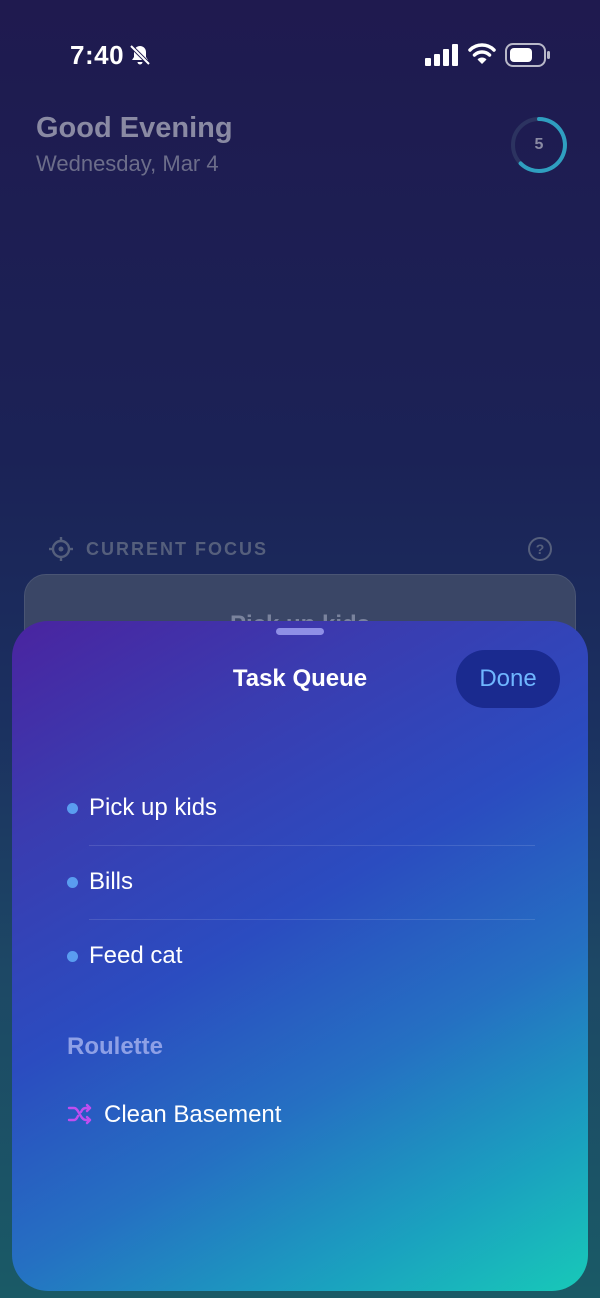 The height and width of the screenshot is (1298, 600). What do you see at coordinates (193, 1114) in the screenshot?
I see `roulette-label: Clean Basement` at bounding box center [193, 1114].